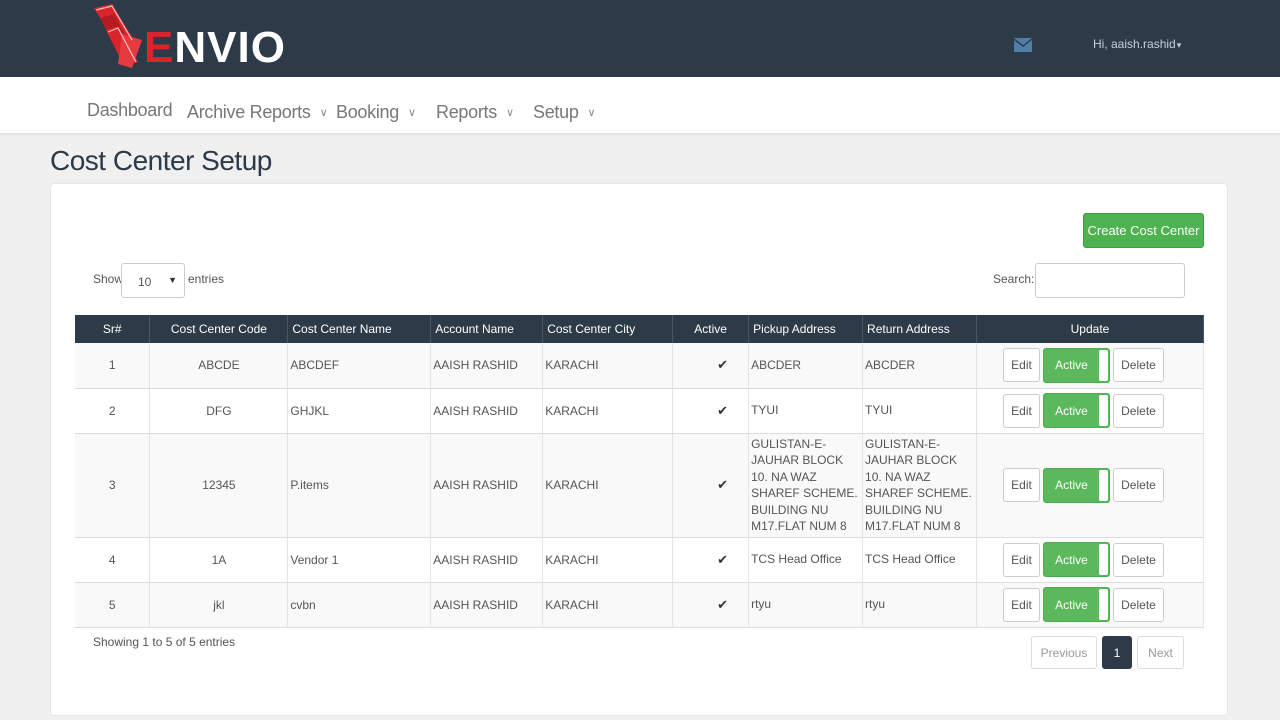 This screenshot has width=1280, height=720. What do you see at coordinates (359, 366) in the screenshot?
I see `cell-name: ABCDEF` at bounding box center [359, 366].